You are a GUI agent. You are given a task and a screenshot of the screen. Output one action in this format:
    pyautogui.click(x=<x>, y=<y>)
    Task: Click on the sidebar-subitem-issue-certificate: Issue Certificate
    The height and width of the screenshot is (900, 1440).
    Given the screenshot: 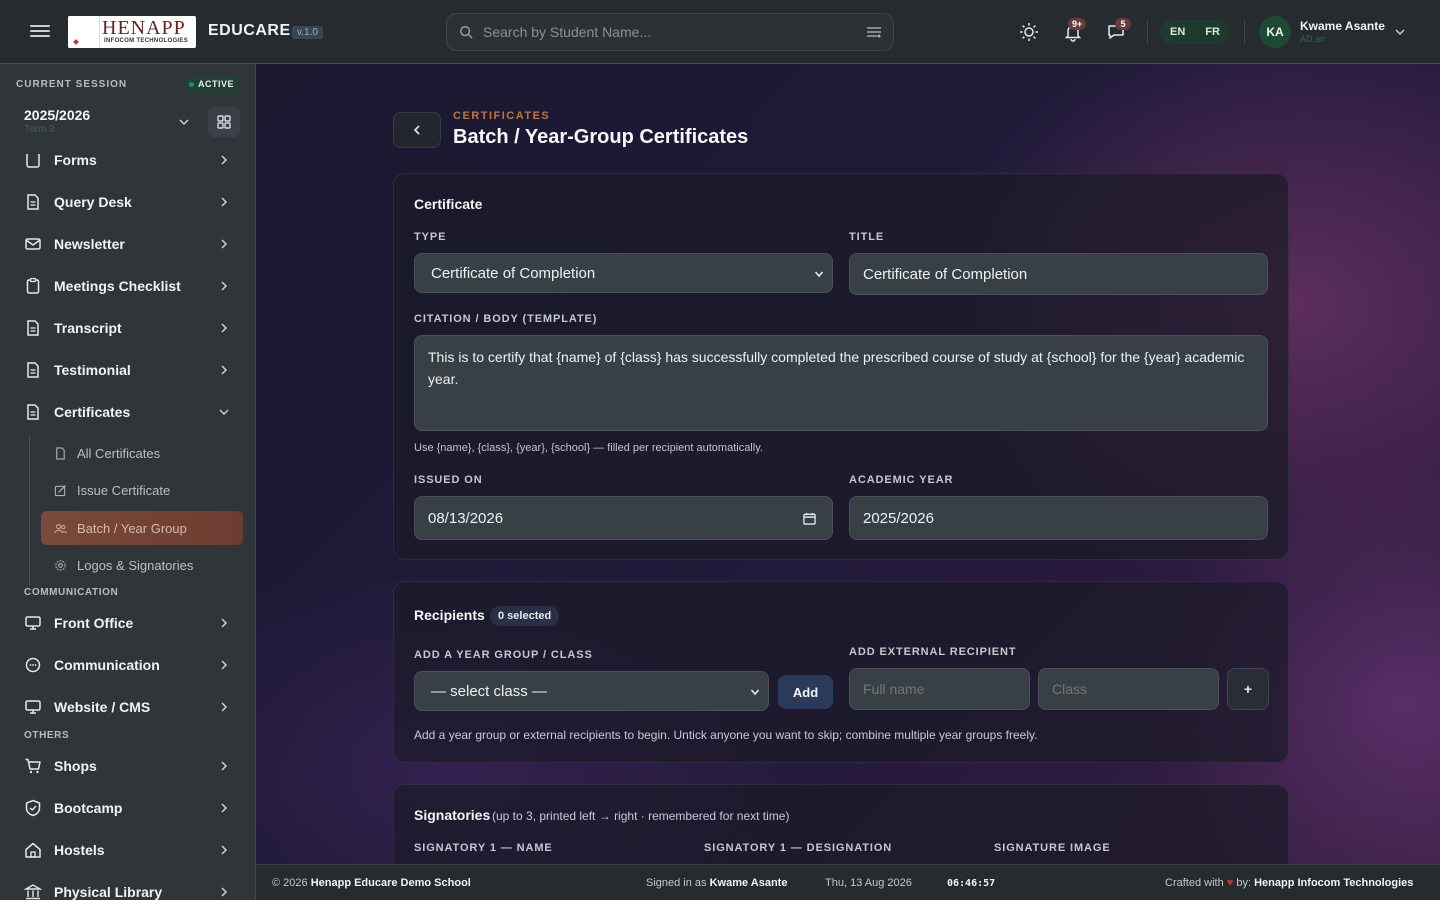 What is the action you would take?
    pyautogui.click(x=143, y=490)
    